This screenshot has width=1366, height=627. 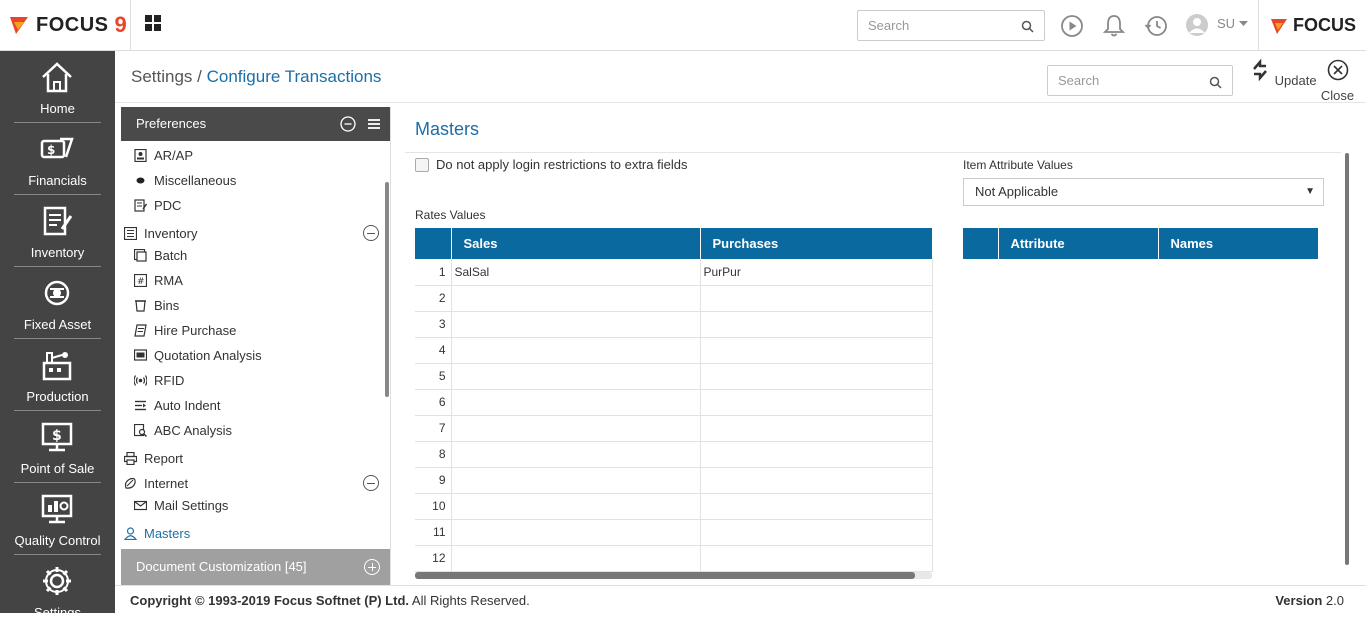 What do you see at coordinates (164, 458) in the screenshot?
I see `tree-item-label: Report` at bounding box center [164, 458].